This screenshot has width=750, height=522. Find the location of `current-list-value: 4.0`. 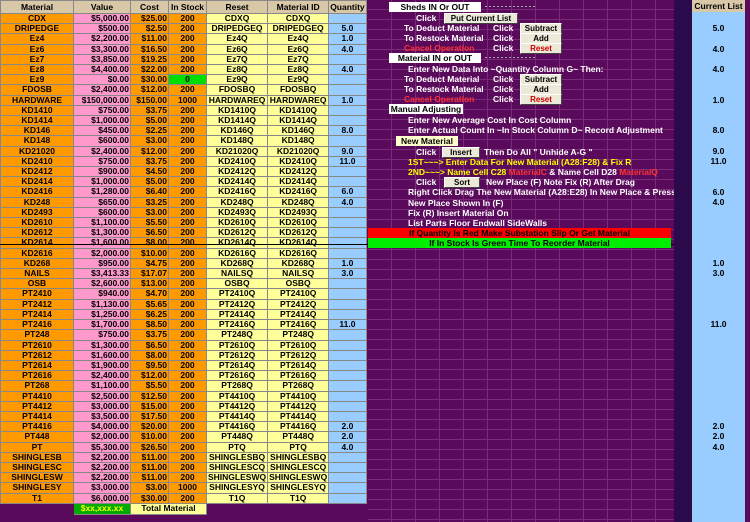

current-list-value: 4.0 is located at coordinates (718, 49).